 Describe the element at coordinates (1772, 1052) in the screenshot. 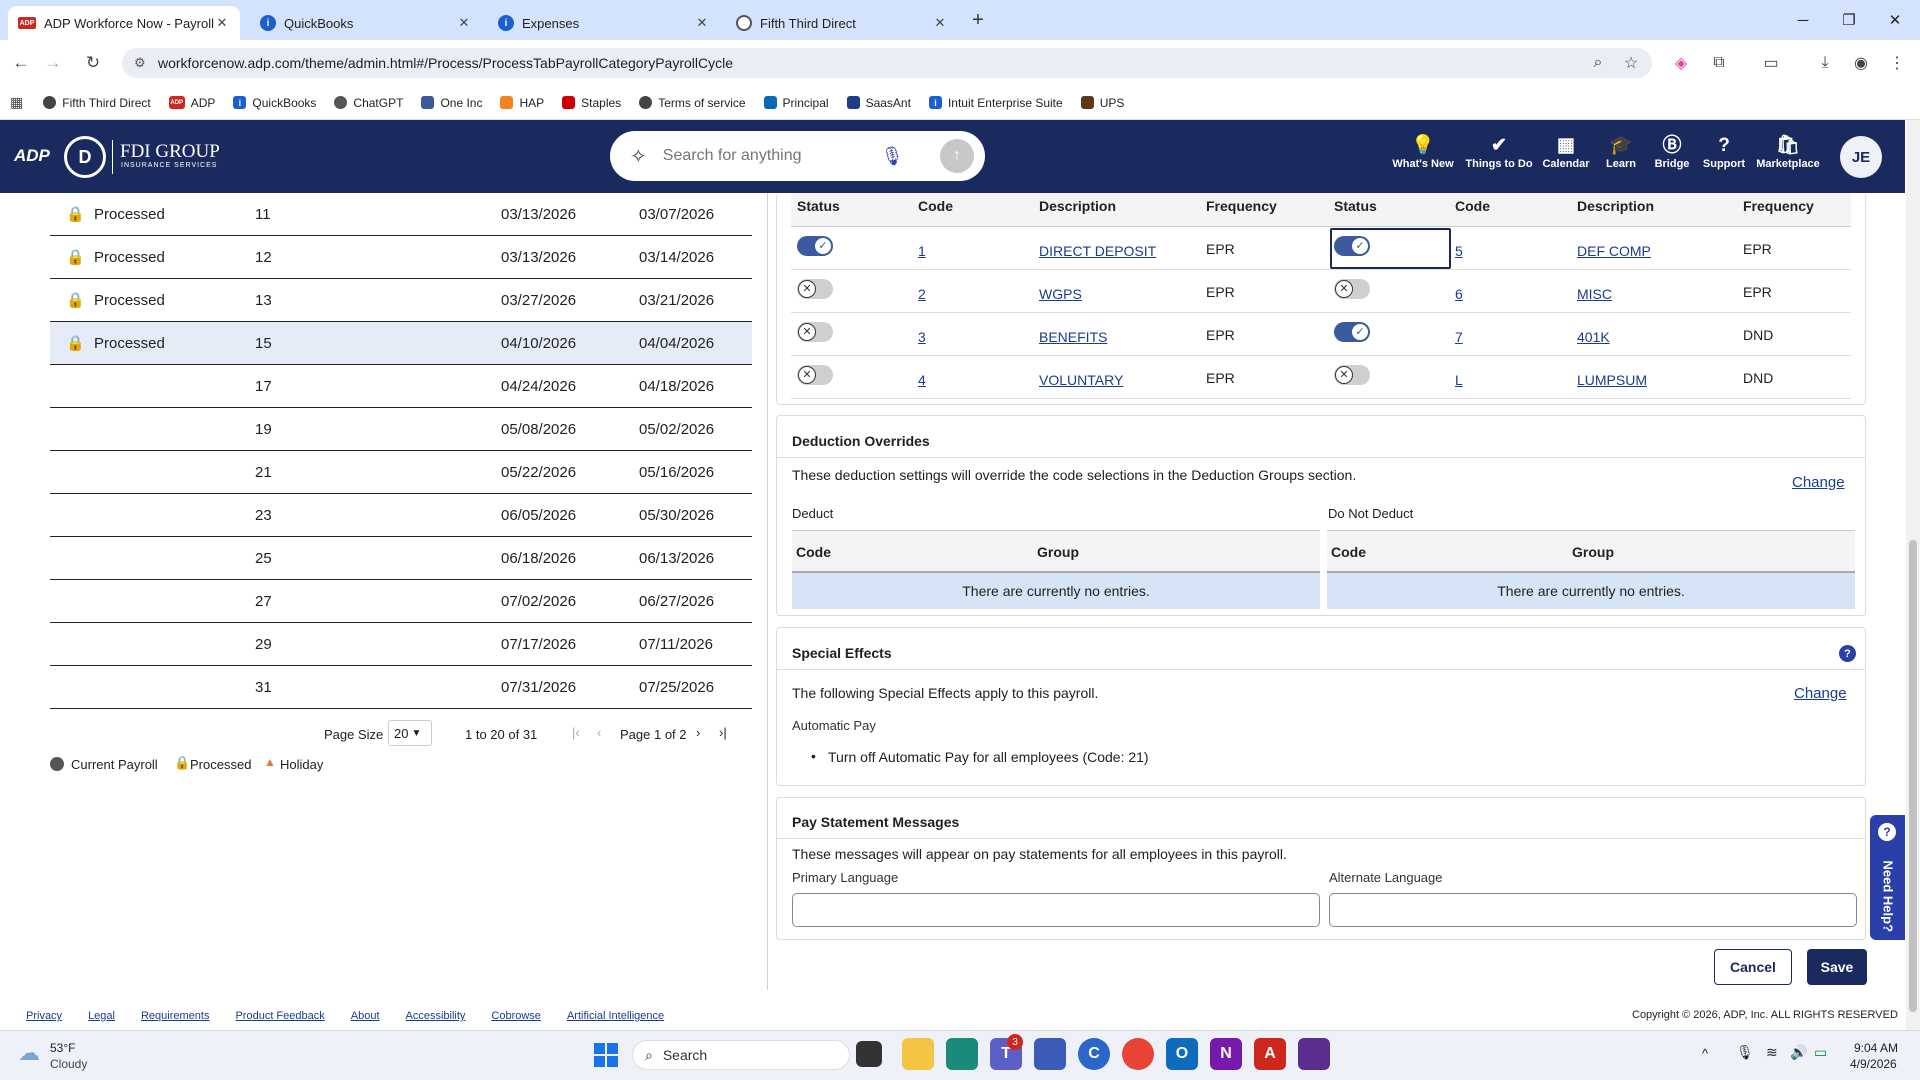

I see `wifi-icon: ≋` at that location.